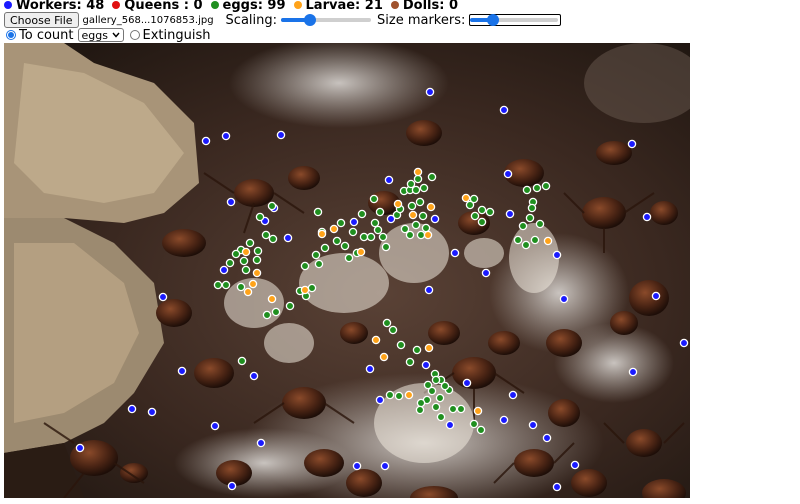 Image resolution: width=800 pixels, height=504 pixels. Describe the element at coordinates (493, 20) in the screenshot. I see `size-markers-slider-thumb` at that location.